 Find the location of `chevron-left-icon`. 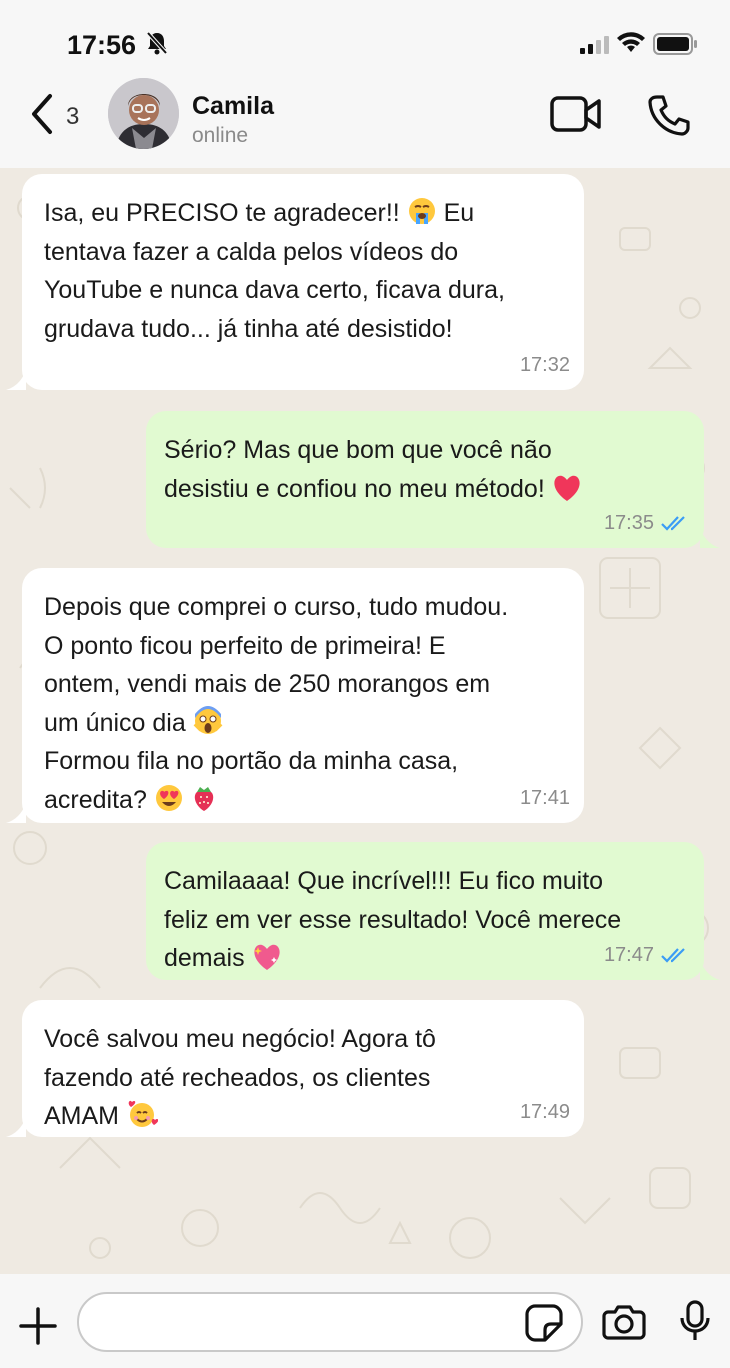

chevron-left-icon is located at coordinates (42, 114).